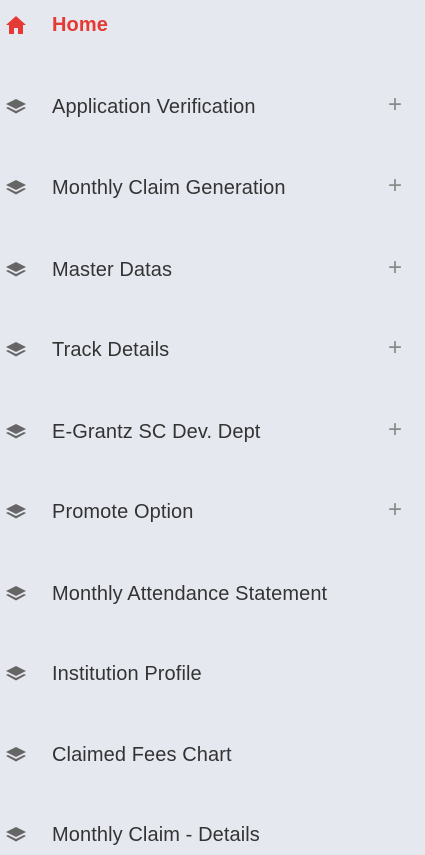 This screenshot has width=425, height=855. What do you see at coordinates (16, 25) in the screenshot?
I see `home-icon` at bounding box center [16, 25].